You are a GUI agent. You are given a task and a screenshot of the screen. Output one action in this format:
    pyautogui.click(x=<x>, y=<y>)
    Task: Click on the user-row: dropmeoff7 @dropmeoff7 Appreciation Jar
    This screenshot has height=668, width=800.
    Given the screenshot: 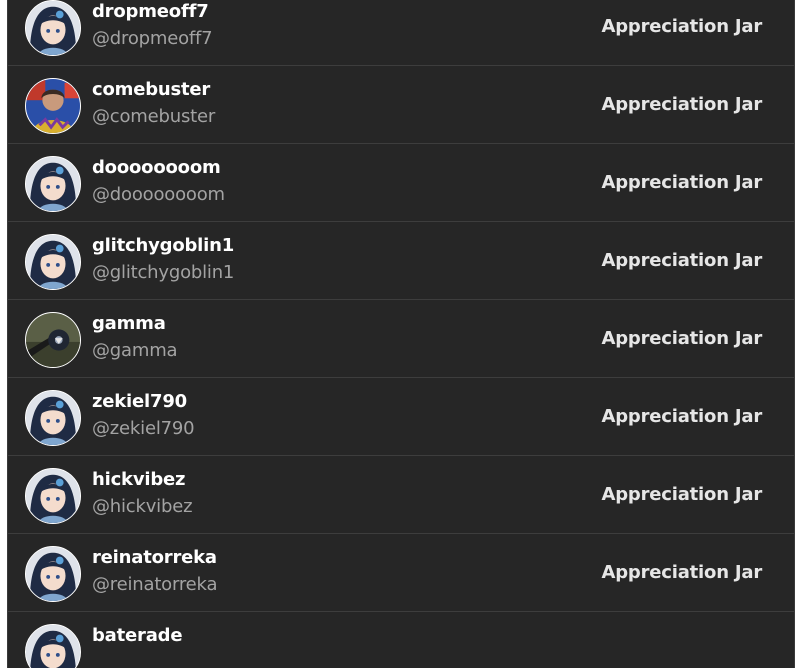 What is the action you would take?
    pyautogui.click(x=401, y=33)
    